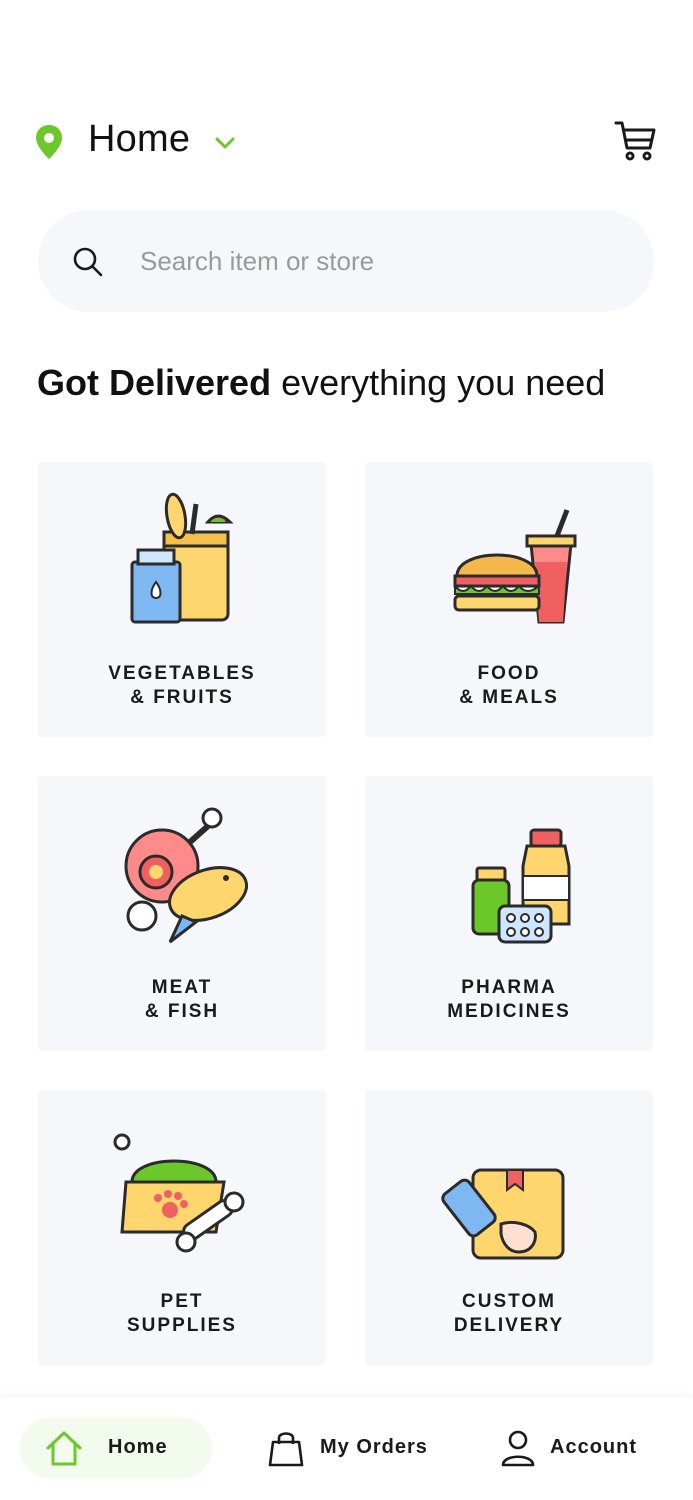  I want to click on location-title: Home, so click(139, 139).